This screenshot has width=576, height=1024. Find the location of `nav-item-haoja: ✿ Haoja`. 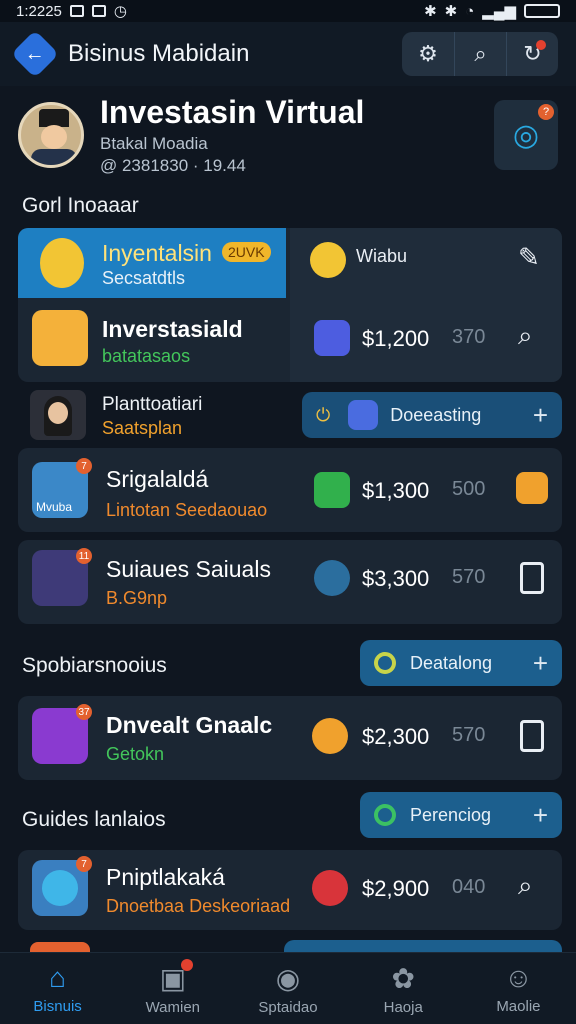

nav-item-haoja: ✿ Haoja is located at coordinates (403, 988).